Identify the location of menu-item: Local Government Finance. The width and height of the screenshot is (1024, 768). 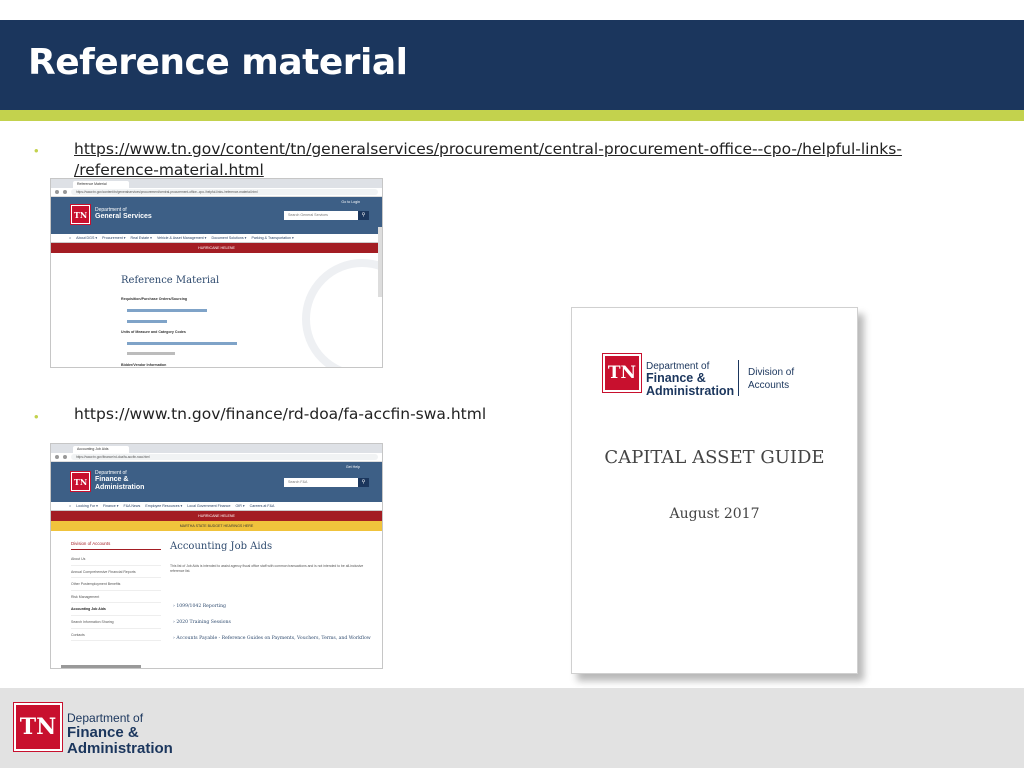
(209, 506).